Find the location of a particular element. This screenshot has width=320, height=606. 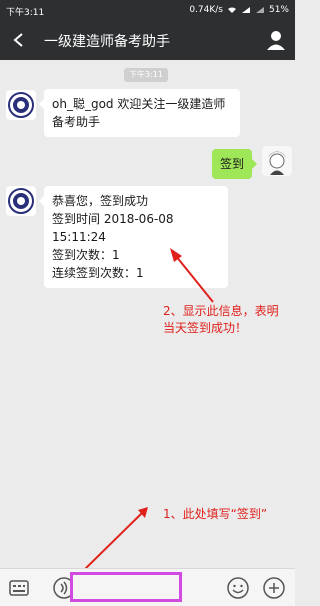

annotation-line: 2、显示此信息，表明 is located at coordinates (221, 311).